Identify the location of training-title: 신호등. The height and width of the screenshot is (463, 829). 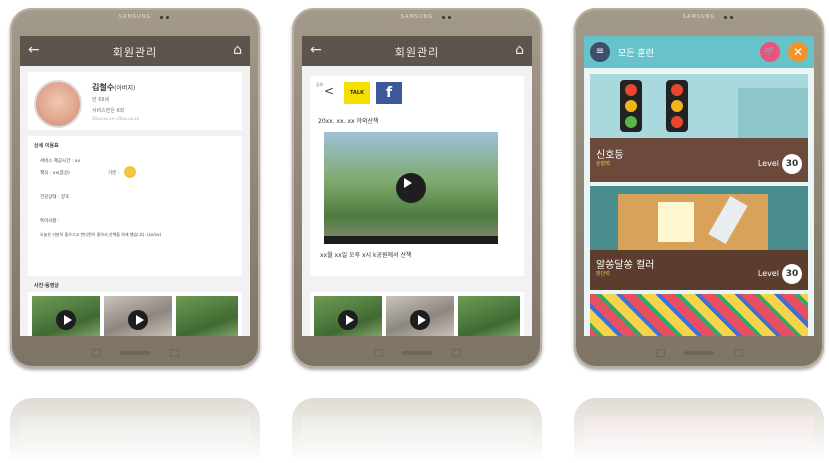
(610, 155).